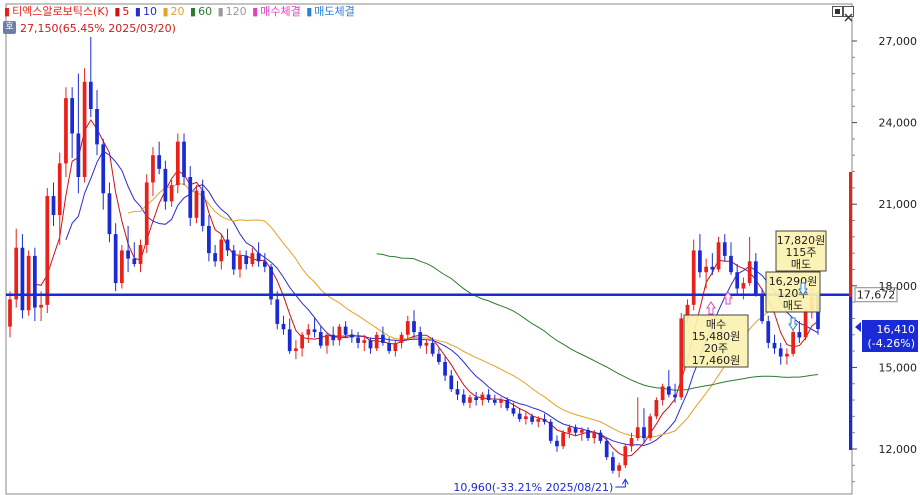  Describe the element at coordinates (801, 264) in the screenshot. I see `sell-note-1-line: 매도` at that location.